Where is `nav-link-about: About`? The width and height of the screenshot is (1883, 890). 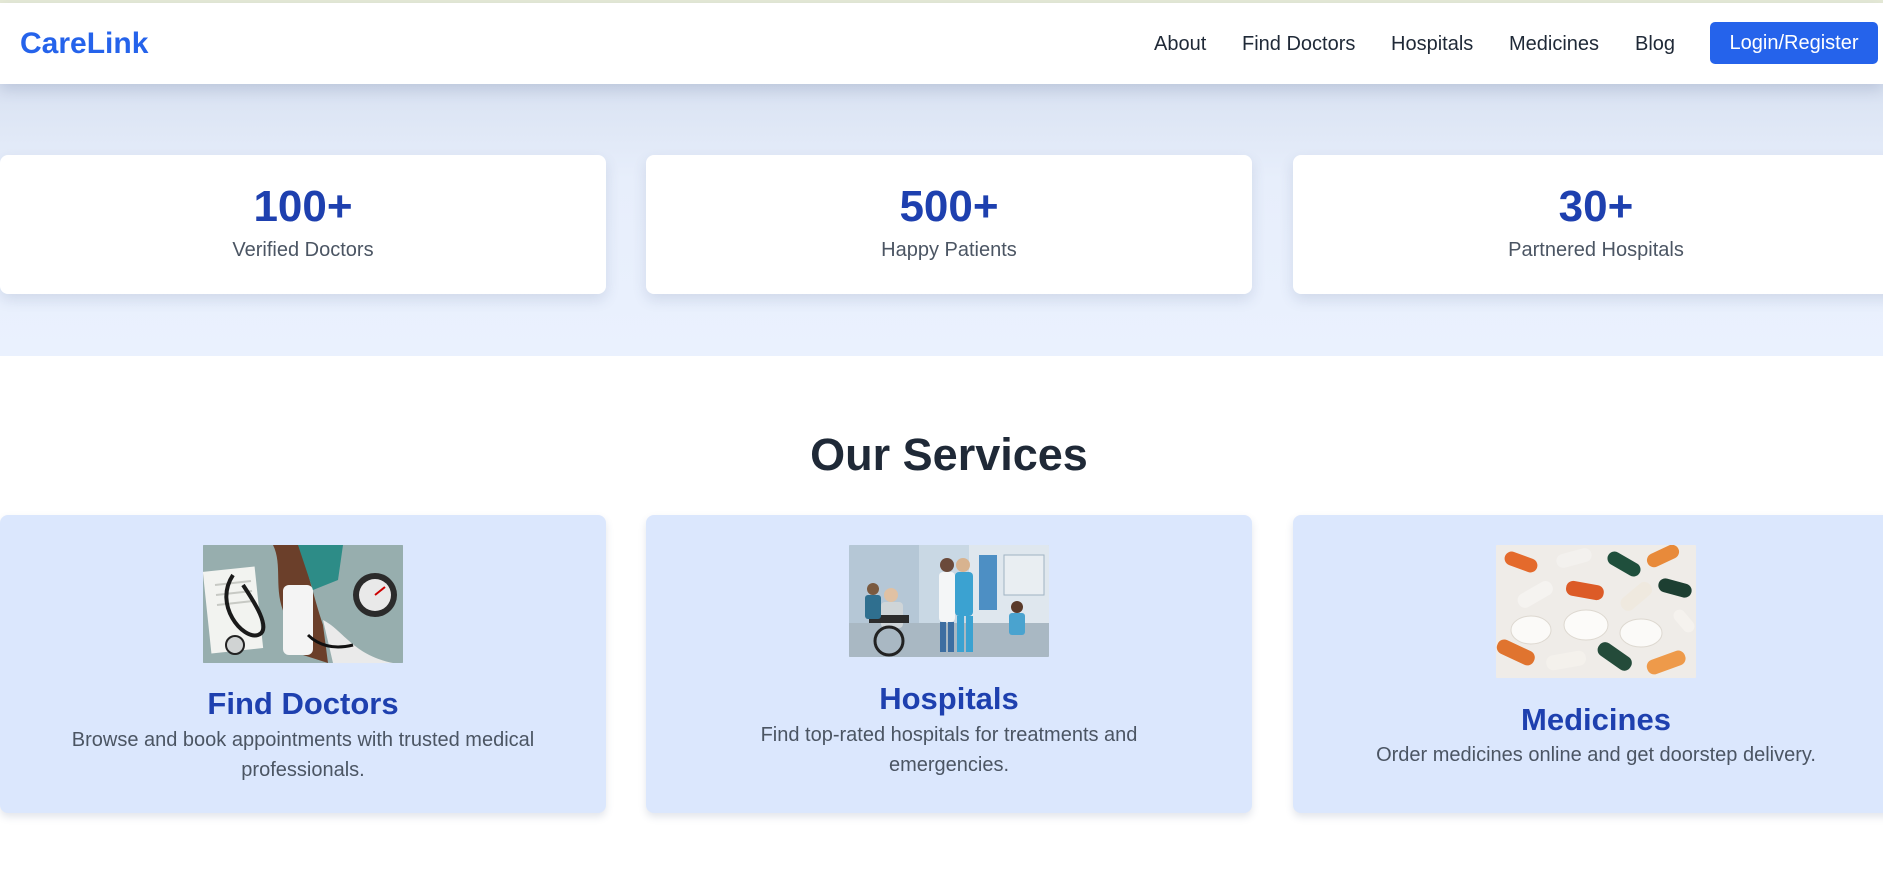 nav-link-about: About is located at coordinates (1180, 44).